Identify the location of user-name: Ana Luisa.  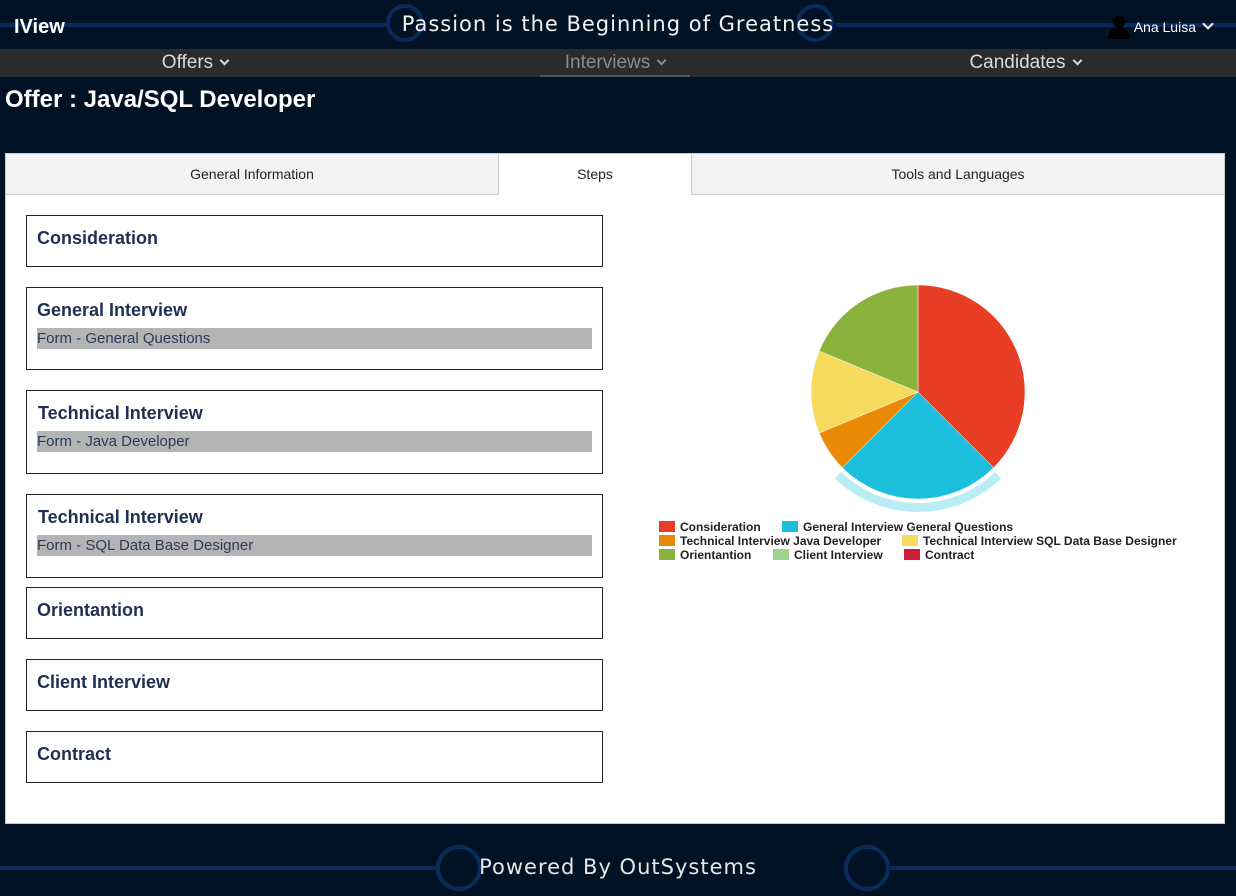
(1164, 27).